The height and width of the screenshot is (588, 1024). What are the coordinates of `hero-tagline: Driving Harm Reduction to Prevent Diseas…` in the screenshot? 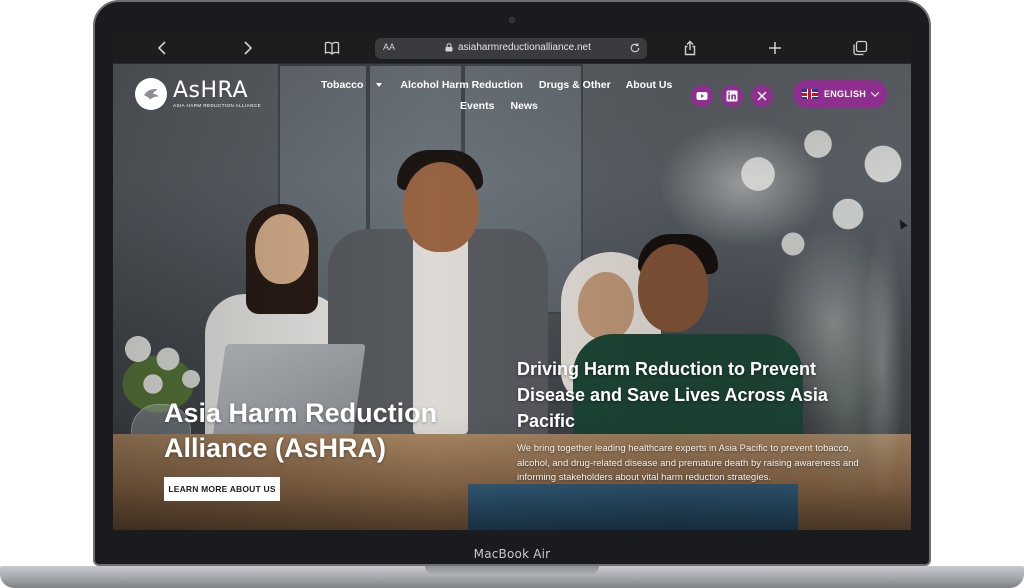 It's located at (672, 395).